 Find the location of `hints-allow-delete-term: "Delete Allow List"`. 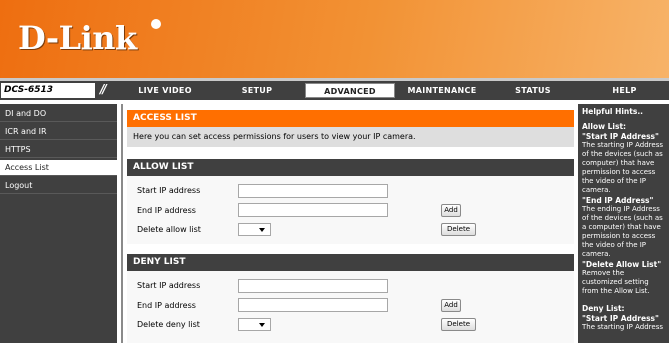

hints-allow-delete-term: "Delete Allow List" is located at coordinates (622, 264).